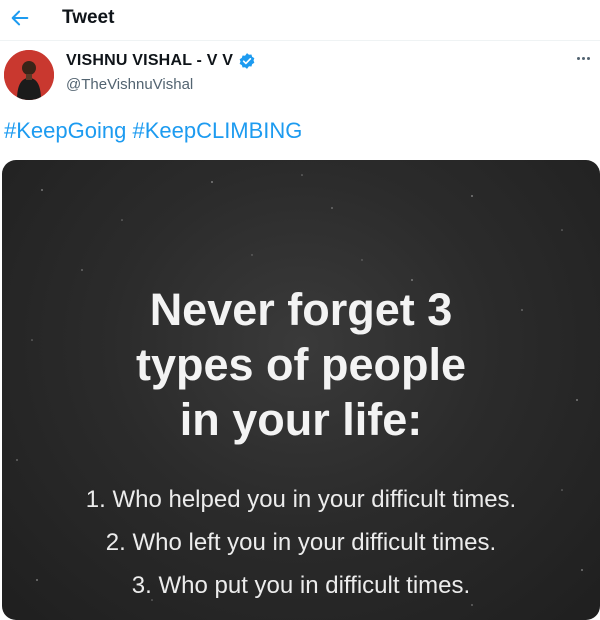  What do you see at coordinates (300, 20) in the screenshot?
I see `top-bar: Tweet` at bounding box center [300, 20].